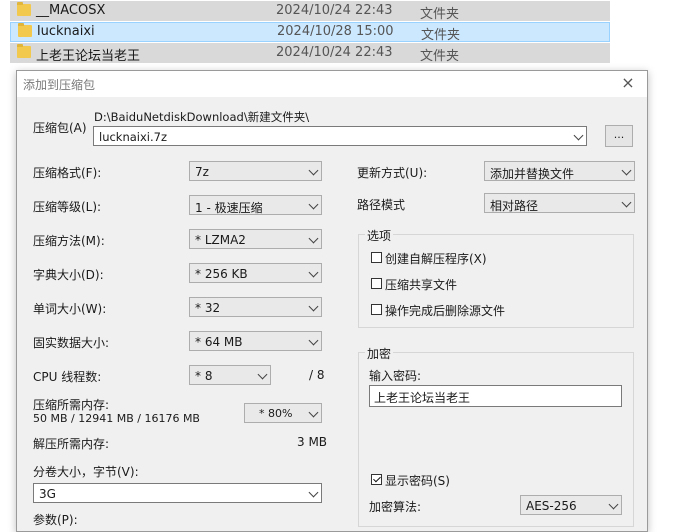  I want to click on encrypt-method-label: 加密算法:, so click(395, 507).